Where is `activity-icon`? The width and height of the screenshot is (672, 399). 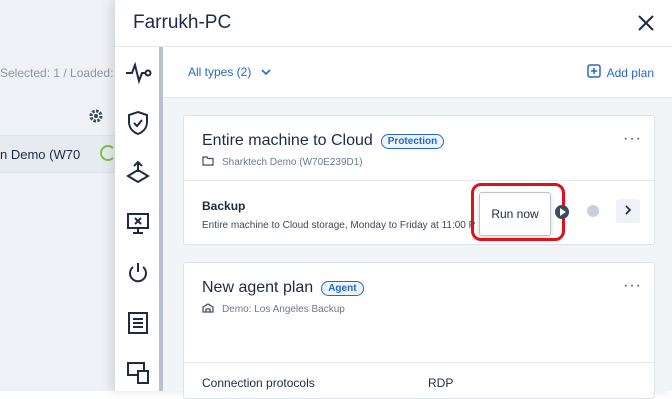 activity-icon is located at coordinates (138, 73).